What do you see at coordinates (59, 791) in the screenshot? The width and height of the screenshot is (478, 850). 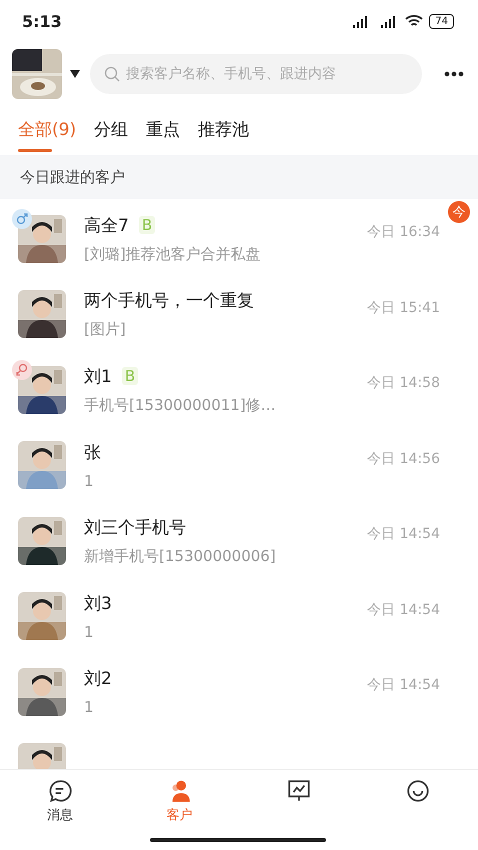 I see `message-icon` at bounding box center [59, 791].